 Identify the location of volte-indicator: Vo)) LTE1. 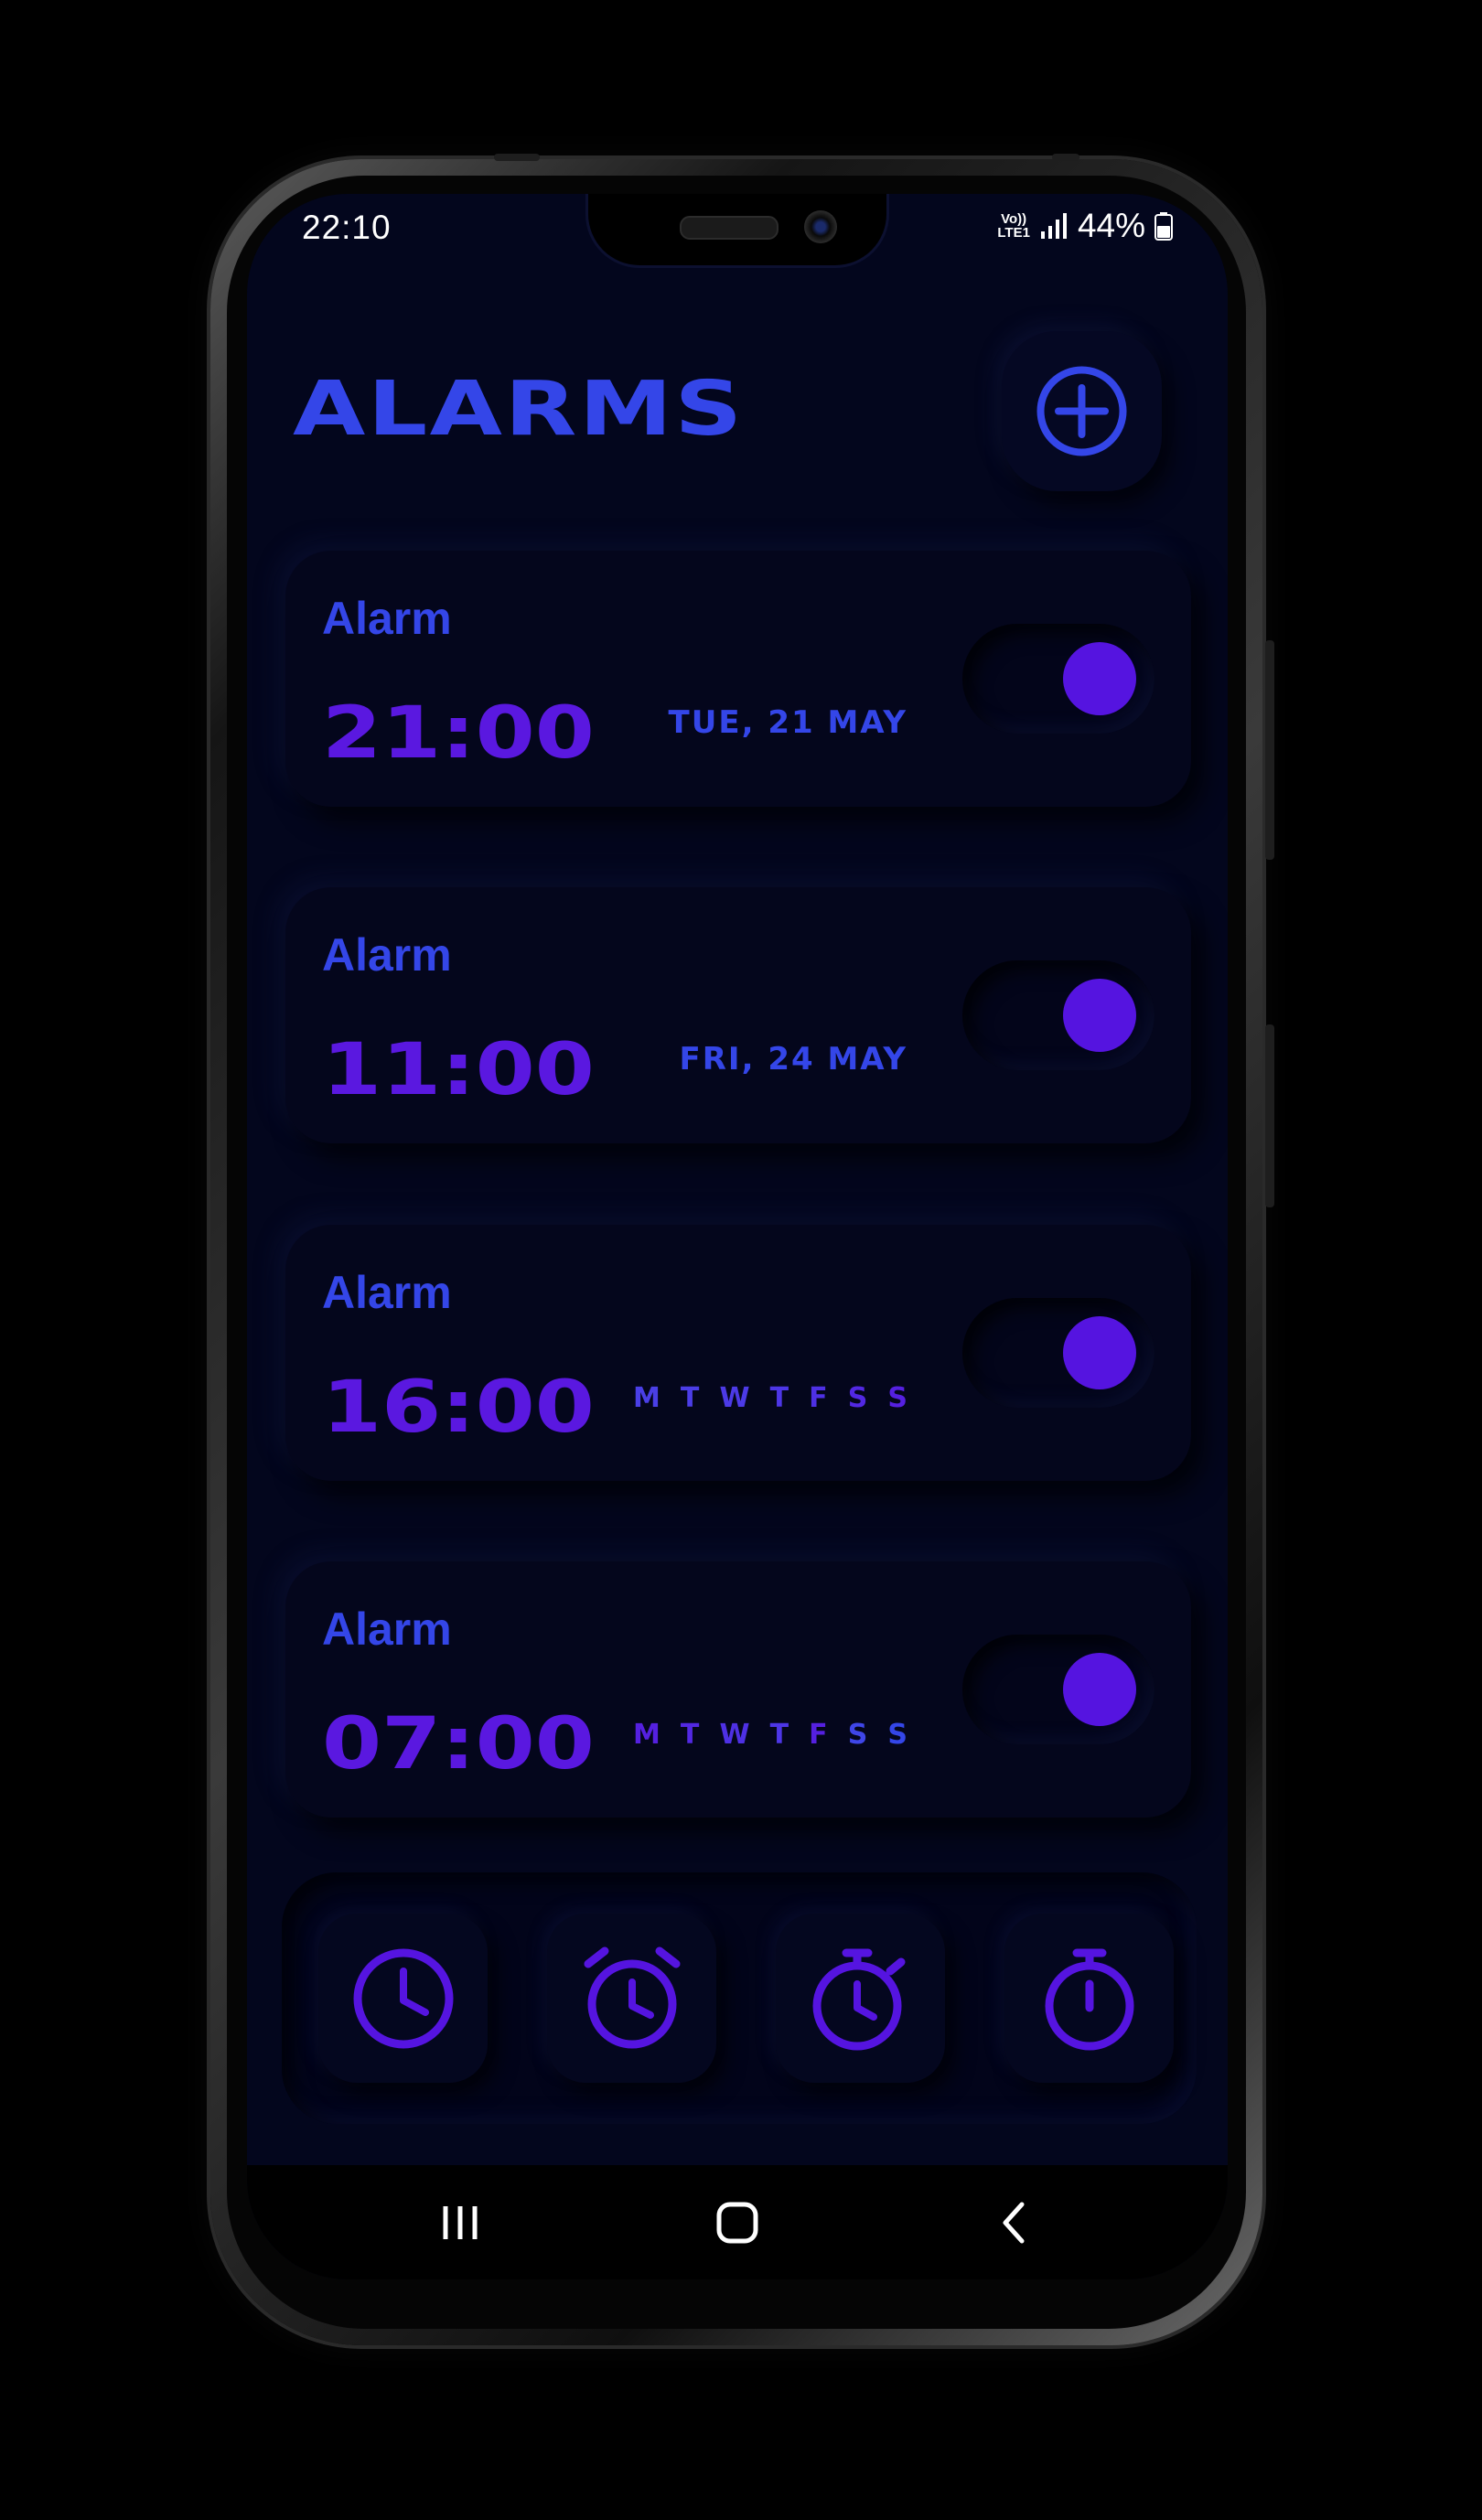
(1013, 226).